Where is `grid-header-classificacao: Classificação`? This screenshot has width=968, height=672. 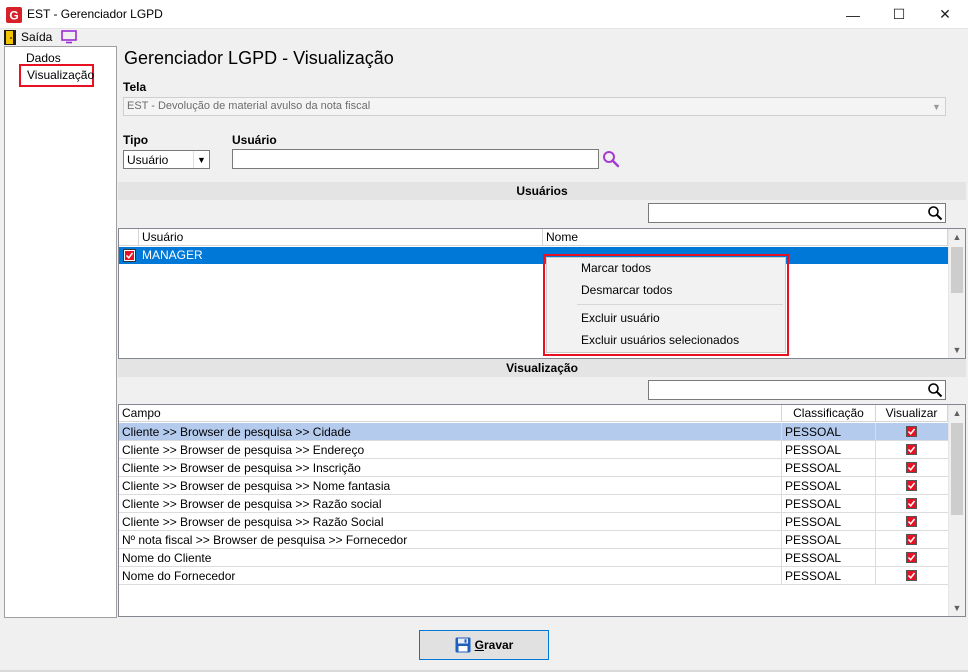 grid-header-classificacao: Classificação is located at coordinates (829, 413).